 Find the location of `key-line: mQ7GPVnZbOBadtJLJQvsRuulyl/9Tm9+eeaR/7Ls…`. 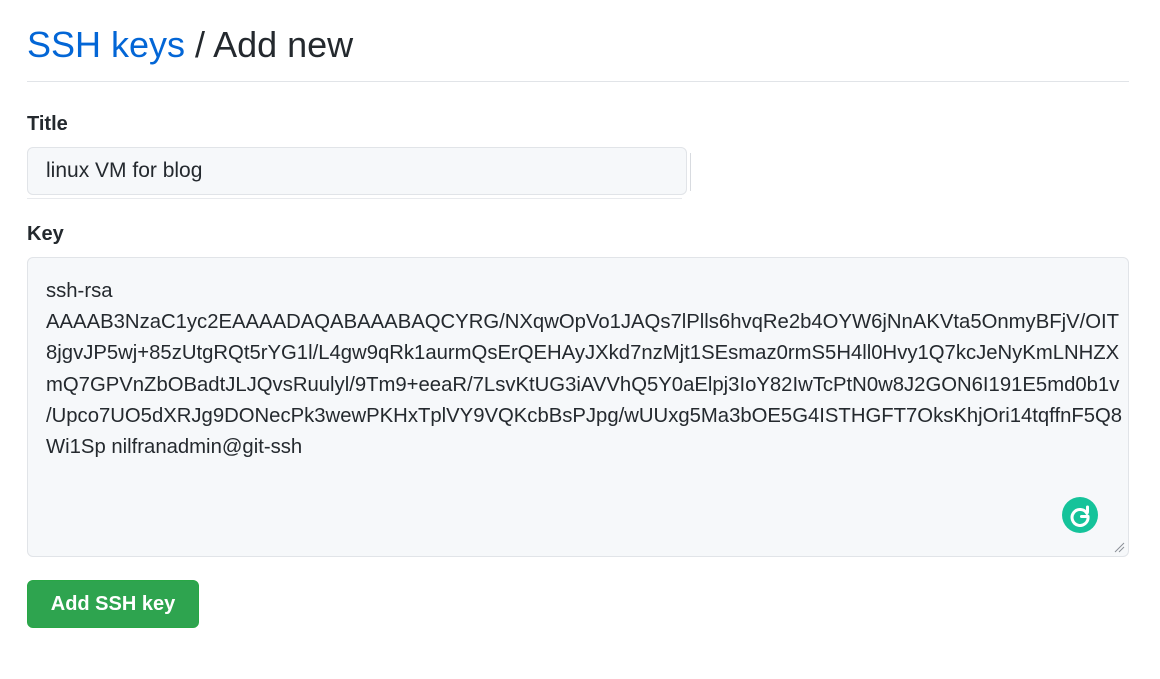

key-line: mQ7GPVnZbOBadtJLJQvsRuulyl/9Tm9+eeaR/7Ls… is located at coordinates (583, 384).